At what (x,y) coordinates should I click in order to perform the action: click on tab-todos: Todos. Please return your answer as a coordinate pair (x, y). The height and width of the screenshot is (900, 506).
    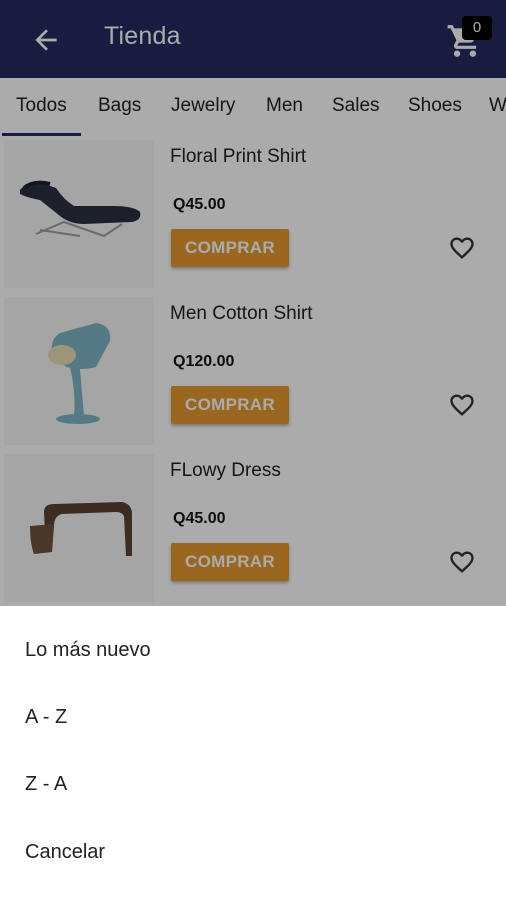
    Looking at the image, I should click on (41, 107).